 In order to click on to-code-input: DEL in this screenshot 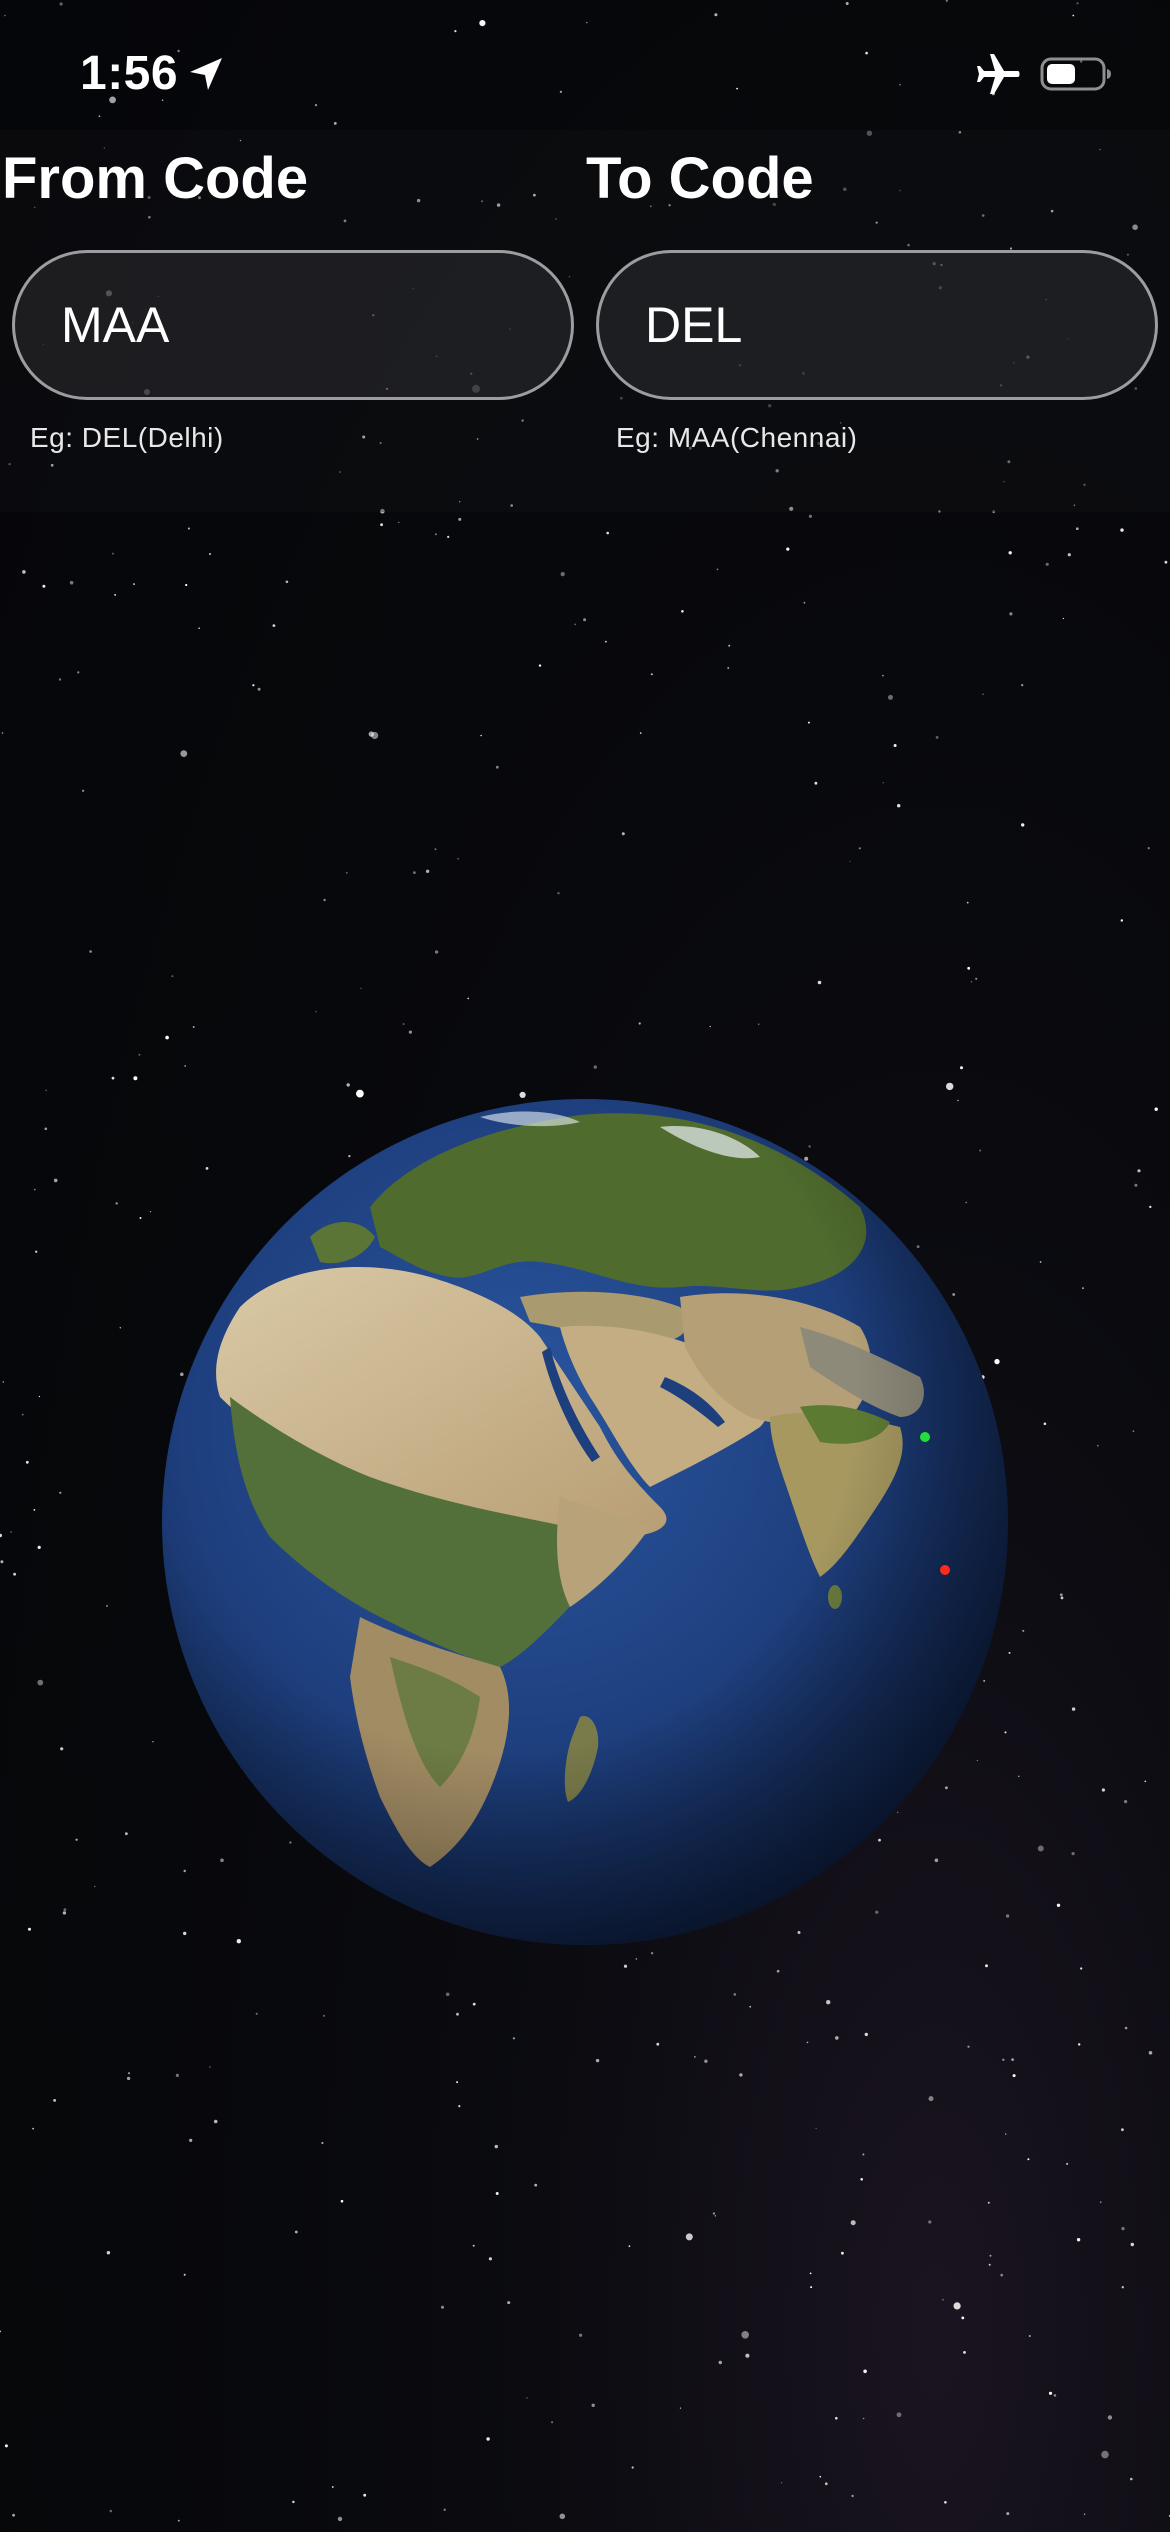, I will do `click(877, 325)`.